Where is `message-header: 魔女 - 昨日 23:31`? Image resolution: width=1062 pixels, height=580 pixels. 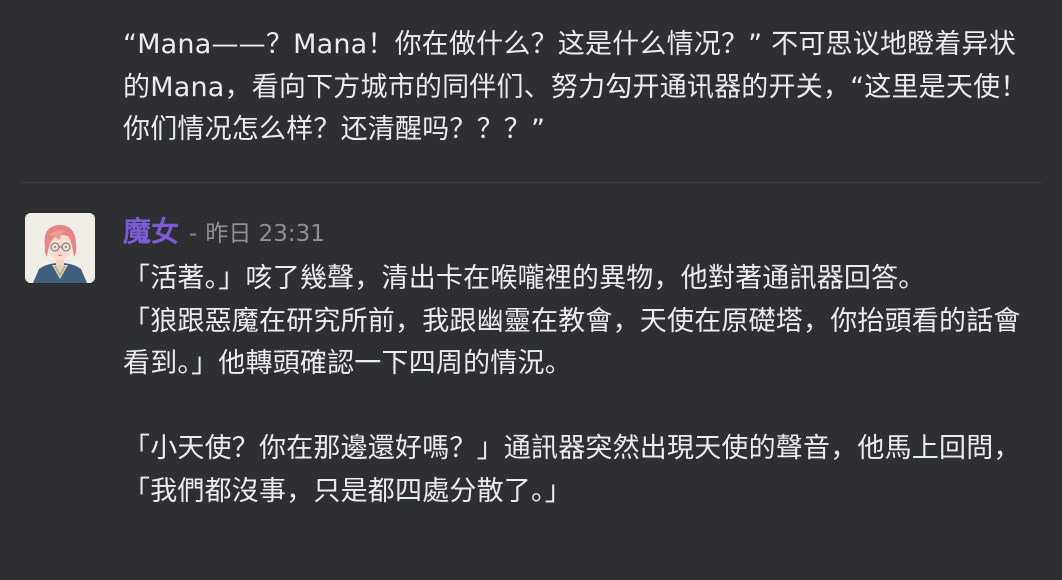 message-header: 魔女 - 昨日 23:31 is located at coordinates (224, 232).